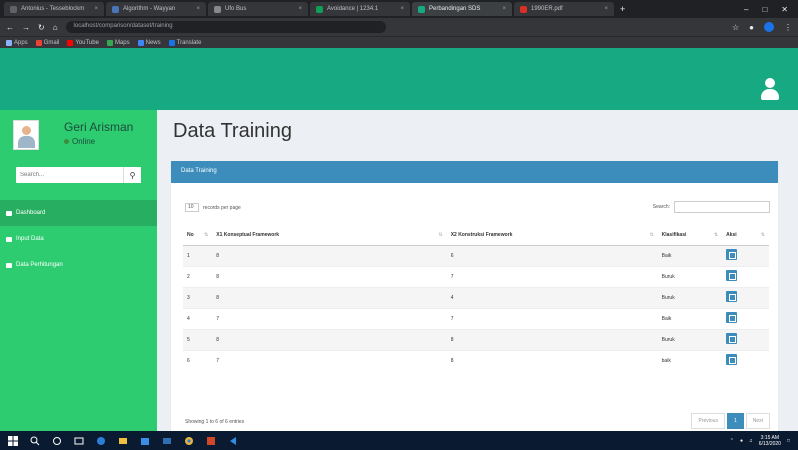 Image resolution: width=798 pixels, height=450 pixels. What do you see at coordinates (732, 441) in the screenshot?
I see `tray-chevron-icon: ⌃` at bounding box center [732, 441].